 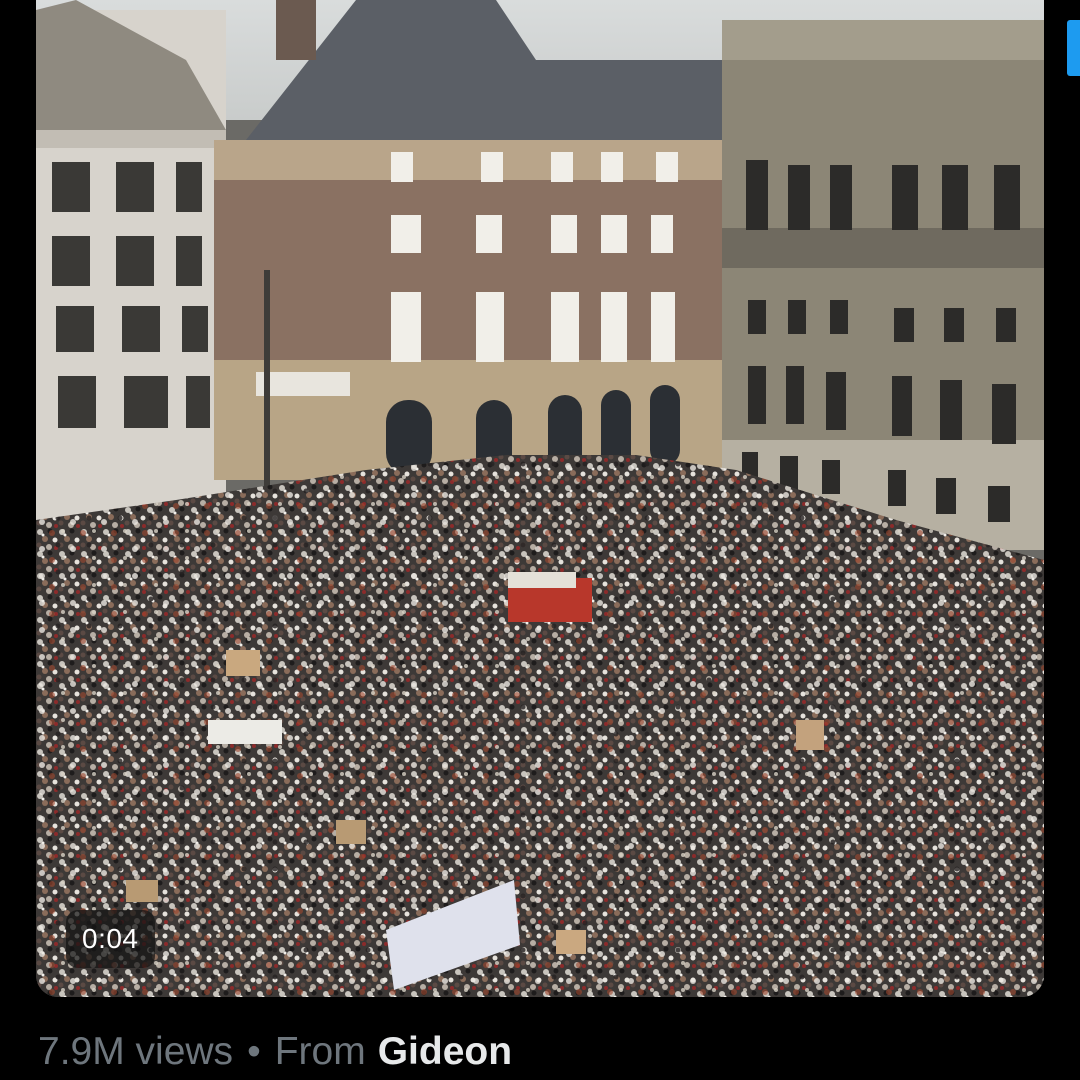 I want to click on view-count: 7.9M views, so click(x=136, y=1051).